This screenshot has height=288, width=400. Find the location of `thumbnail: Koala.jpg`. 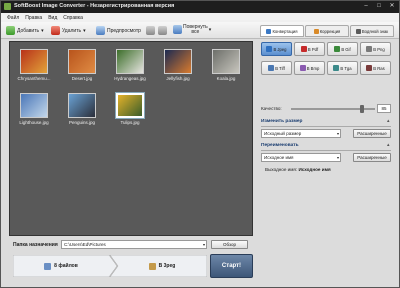

thumbnail: Koala.jpg is located at coordinates (226, 66).